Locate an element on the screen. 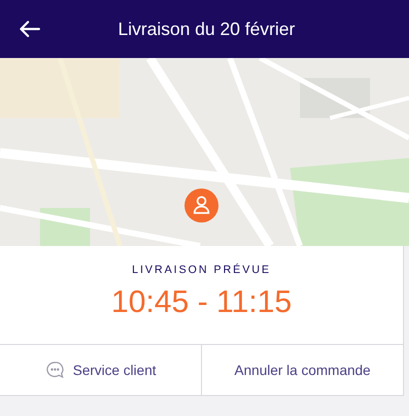  chat-bubble-icon is located at coordinates (54, 370).